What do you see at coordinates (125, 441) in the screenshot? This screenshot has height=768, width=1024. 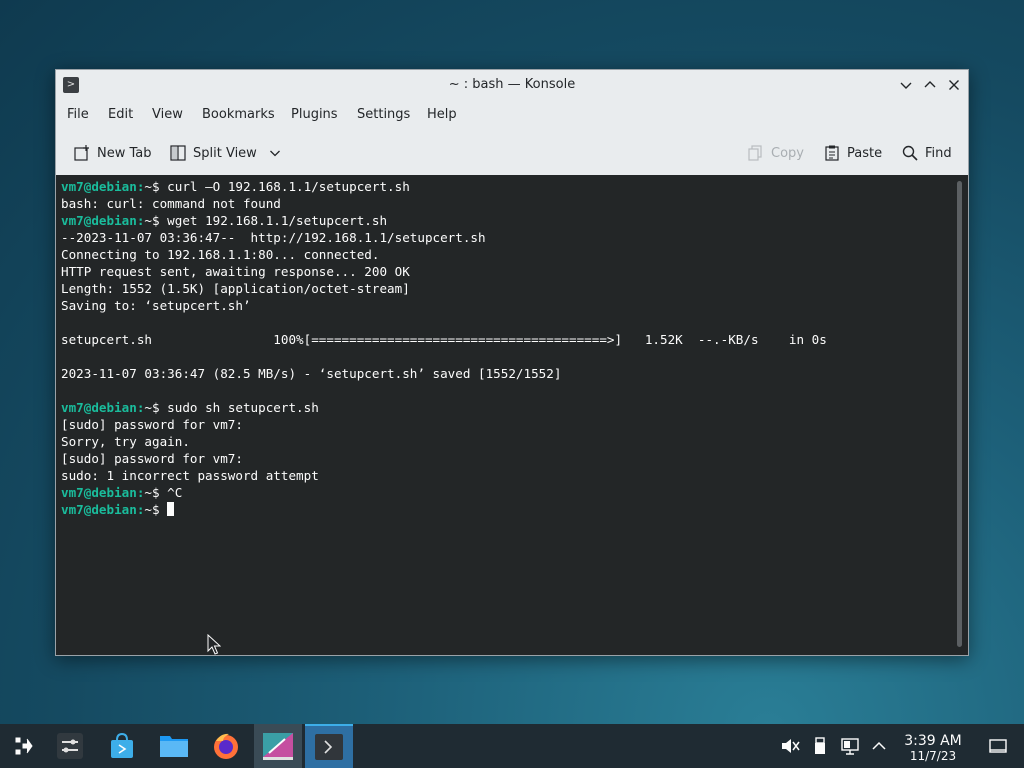 I see `output-text: Sorry, try again.` at bounding box center [125, 441].